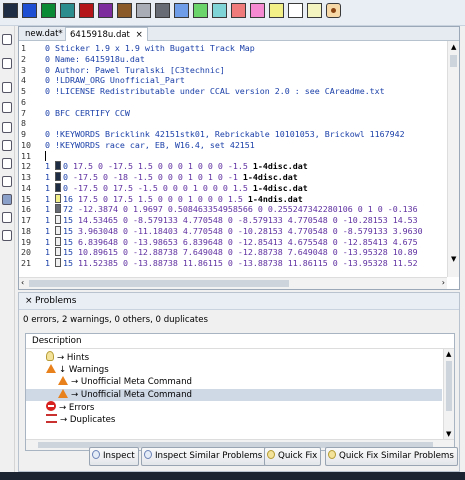 The width and height of the screenshot is (465, 480). I want to click on problem-row: → Hints, so click(234, 357).